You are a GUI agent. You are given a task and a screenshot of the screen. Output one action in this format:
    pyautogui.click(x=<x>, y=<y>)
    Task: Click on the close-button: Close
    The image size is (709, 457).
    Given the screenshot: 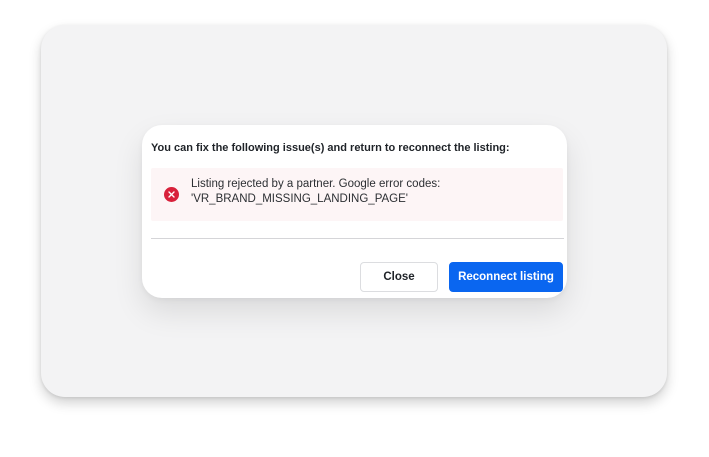 What is the action you would take?
    pyautogui.click(x=399, y=277)
    